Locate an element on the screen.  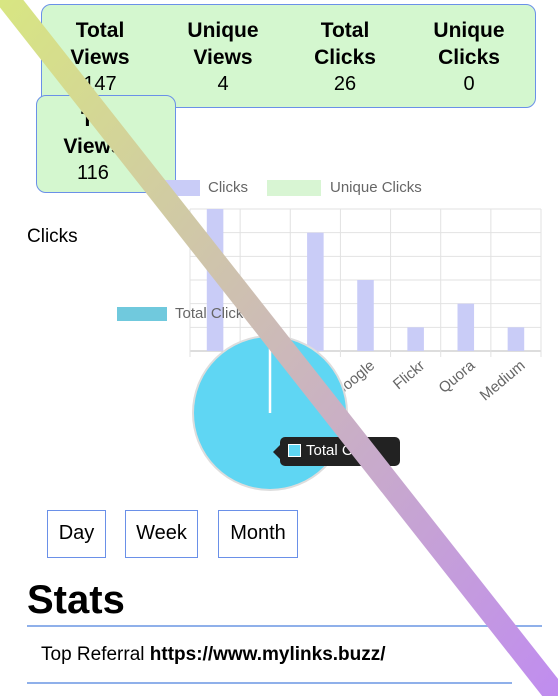
clicks-chart-title: Clicks is located at coordinates (52, 236).